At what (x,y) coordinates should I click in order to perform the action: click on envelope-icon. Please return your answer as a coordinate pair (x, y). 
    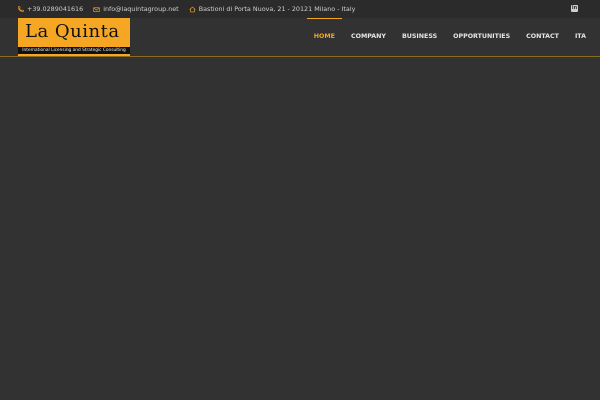
    Looking at the image, I should click on (96, 9).